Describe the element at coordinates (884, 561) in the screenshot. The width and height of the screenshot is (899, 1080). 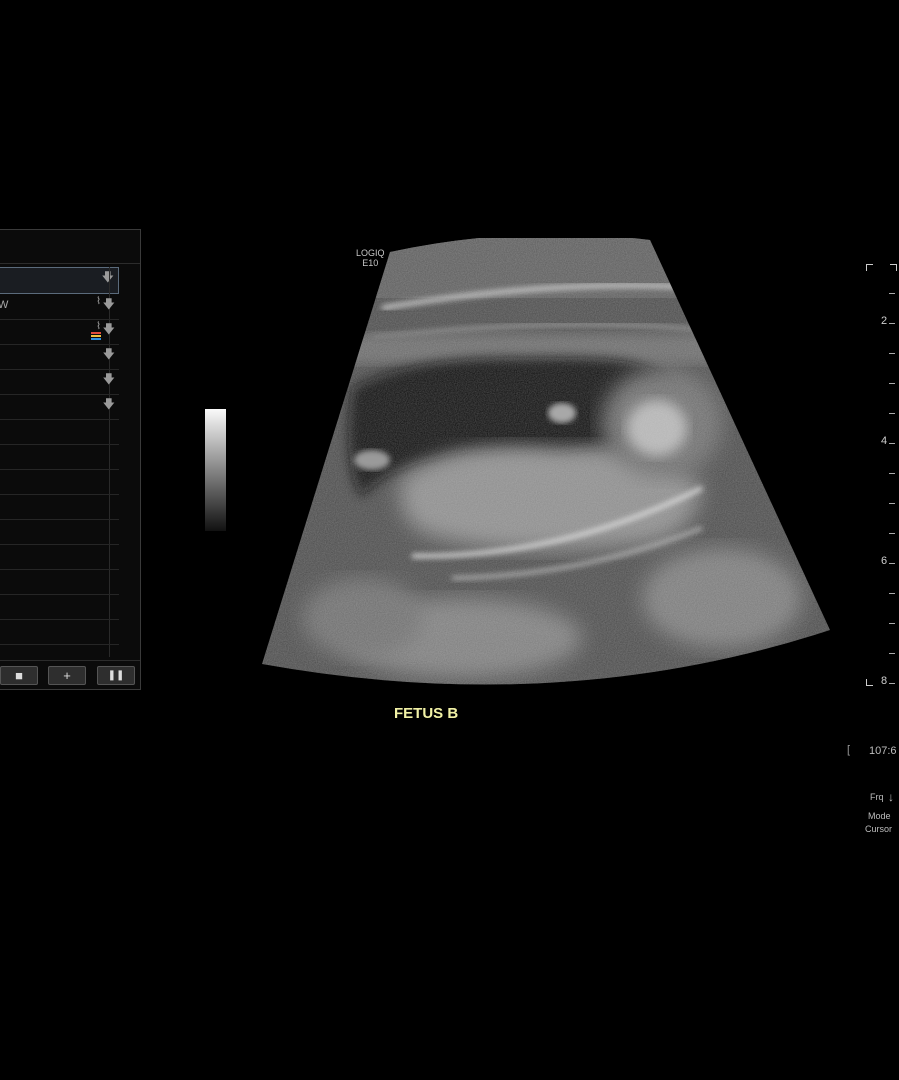
I see `depth-label-6: 6` at that location.